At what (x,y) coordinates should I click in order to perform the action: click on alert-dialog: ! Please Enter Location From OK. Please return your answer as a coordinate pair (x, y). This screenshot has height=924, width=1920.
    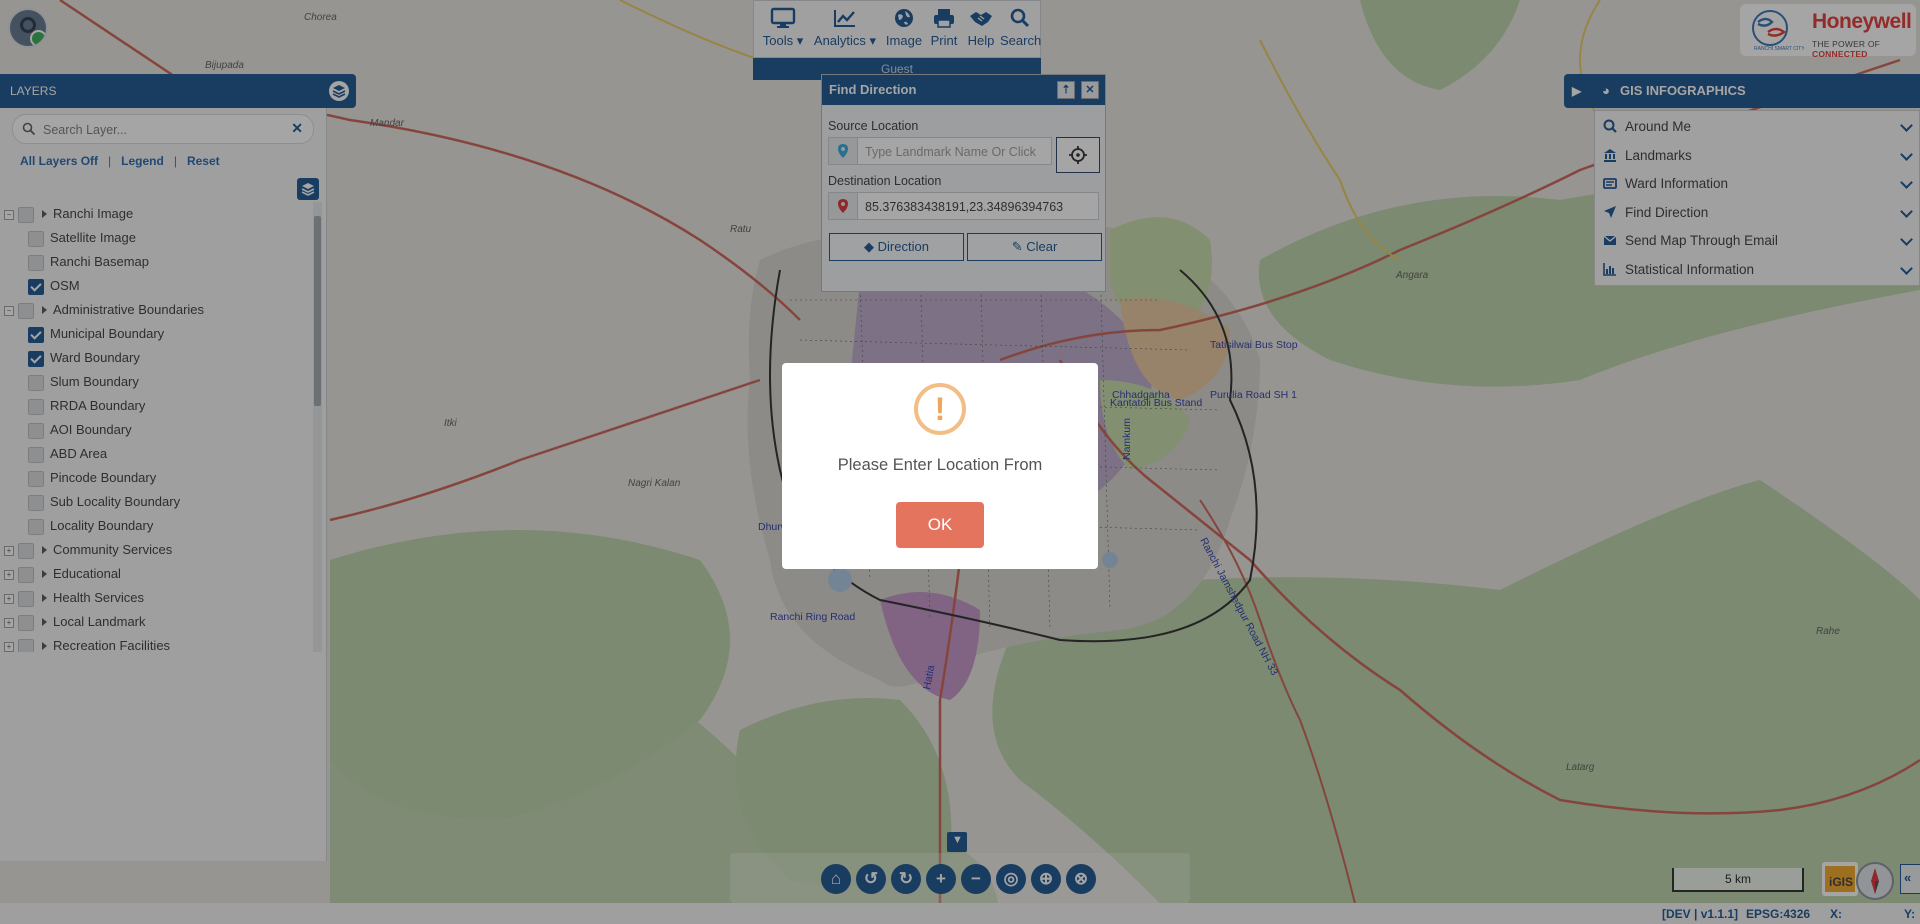
    Looking at the image, I should click on (940, 466).